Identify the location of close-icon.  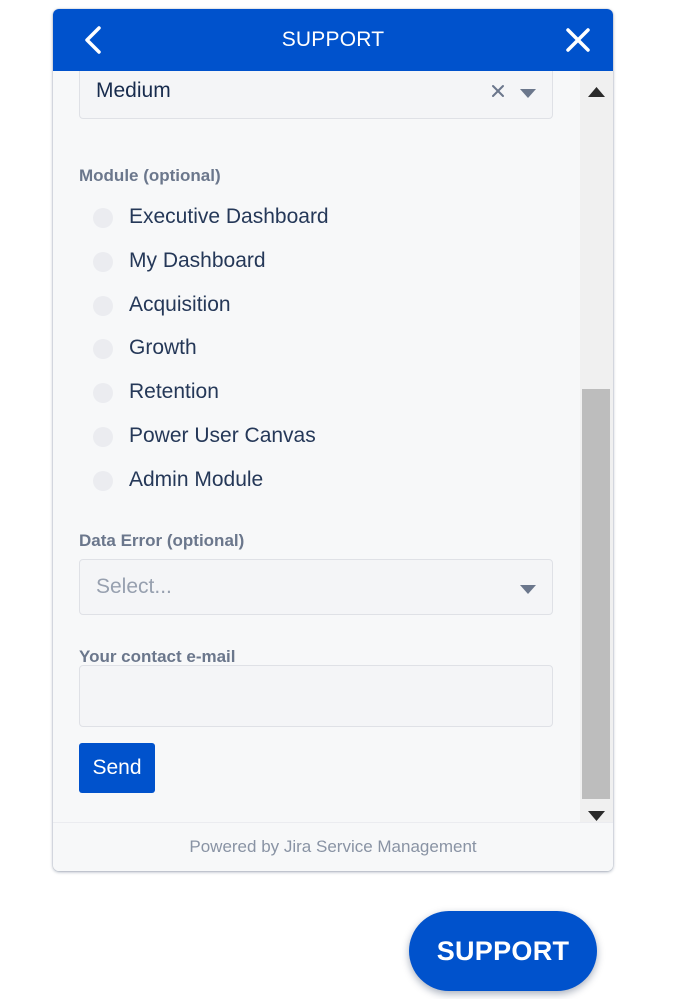
(578, 40).